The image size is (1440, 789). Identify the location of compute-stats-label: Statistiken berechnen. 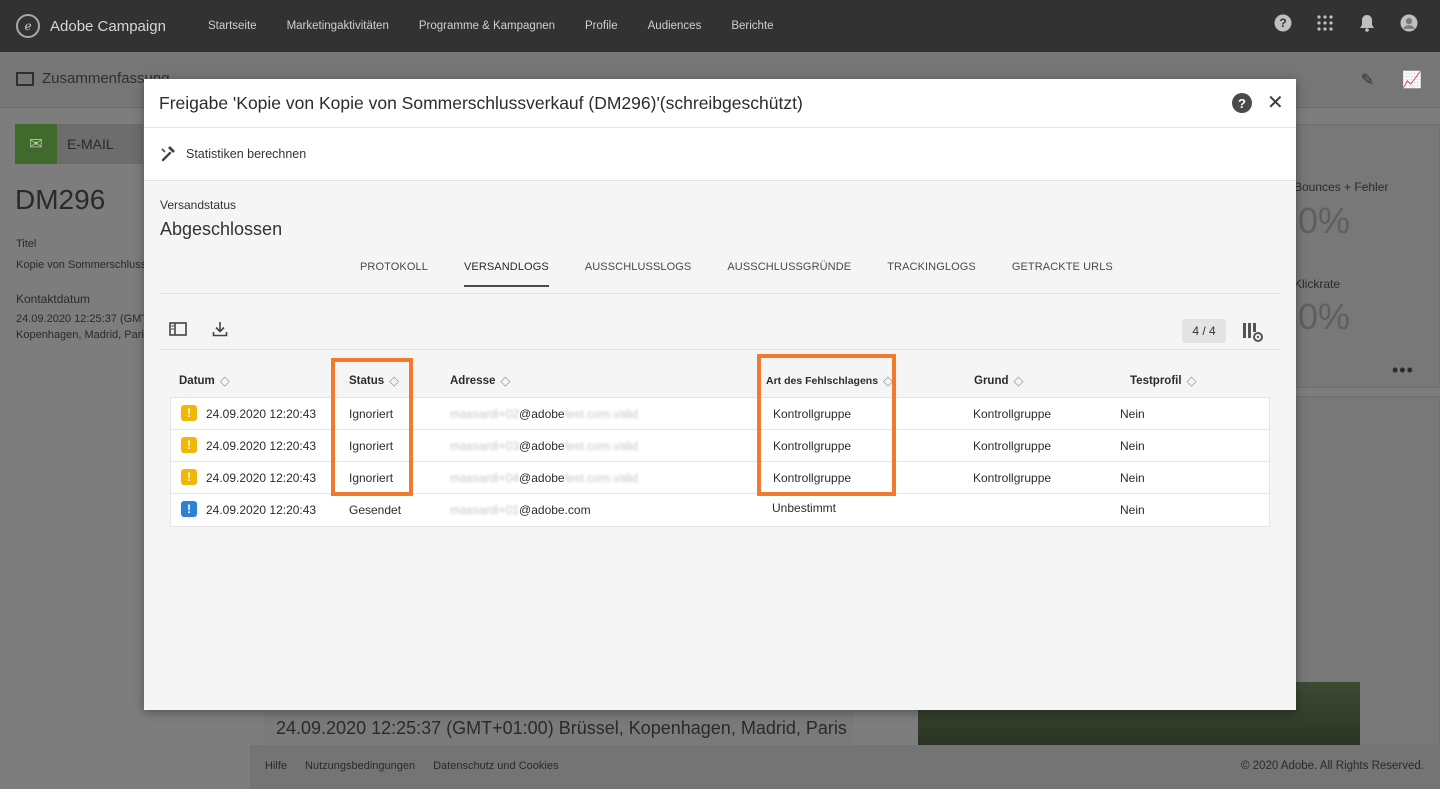
(246, 154).